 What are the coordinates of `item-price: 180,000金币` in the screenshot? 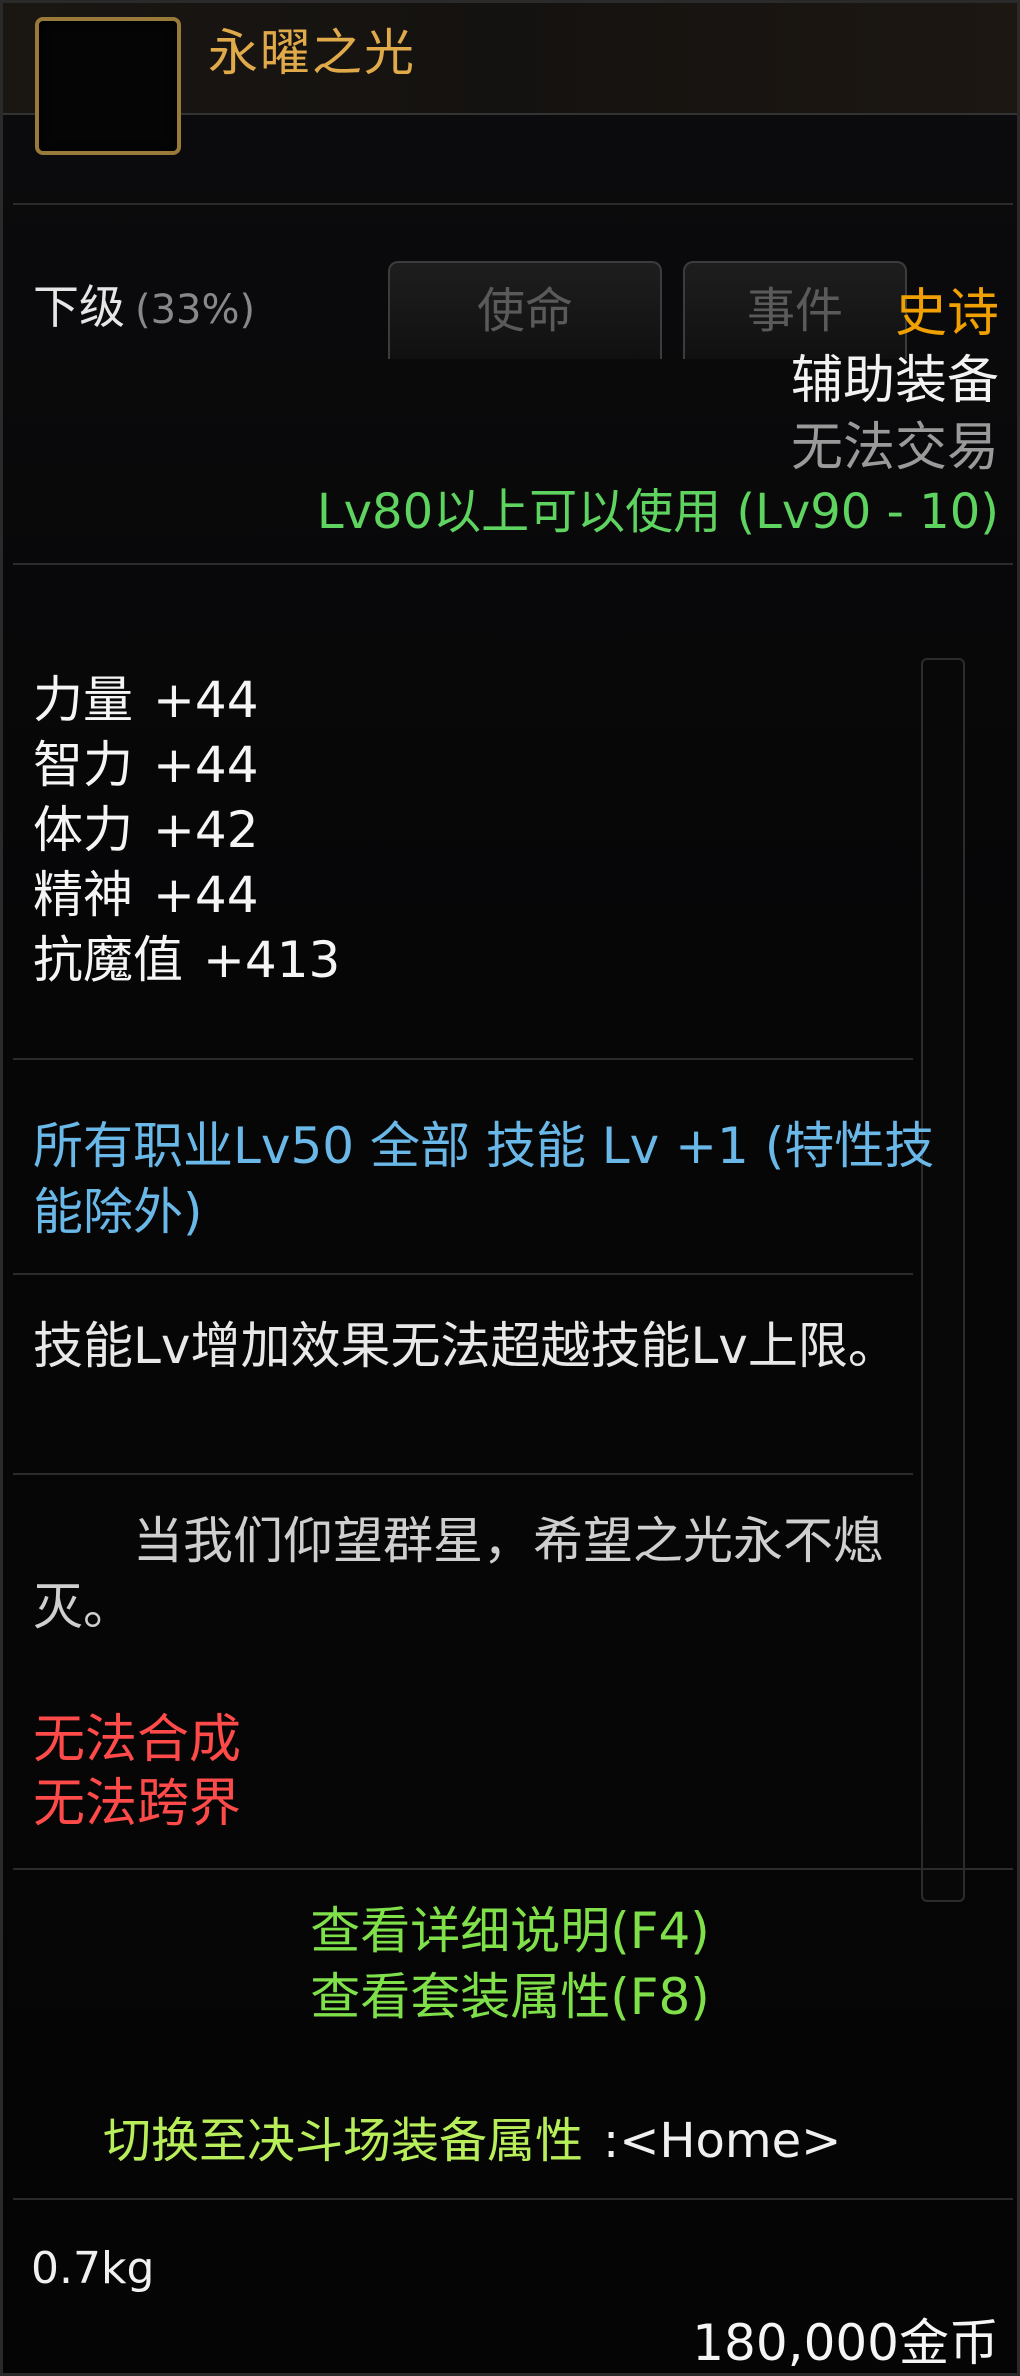 It's located at (845, 2343).